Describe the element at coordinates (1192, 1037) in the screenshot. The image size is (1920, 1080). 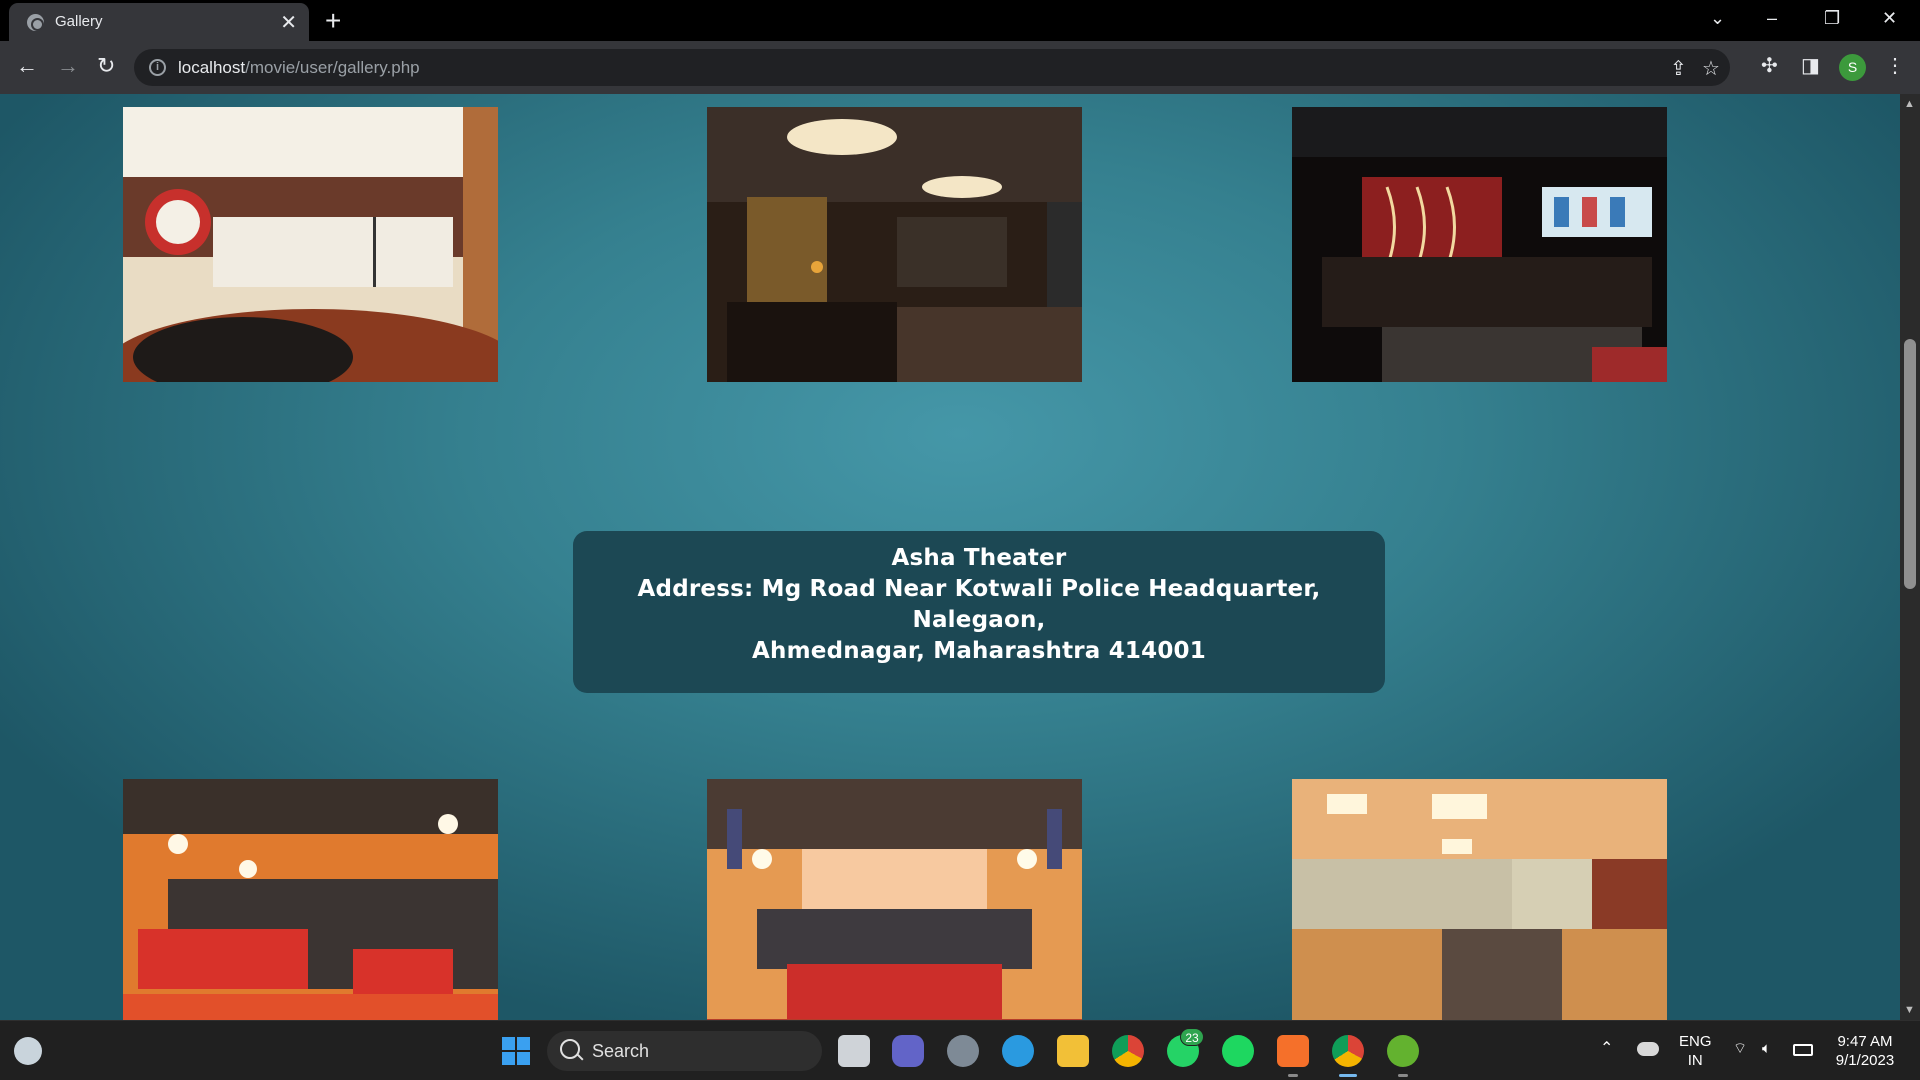
I see `whatsapp-unread-badge: 23` at that location.